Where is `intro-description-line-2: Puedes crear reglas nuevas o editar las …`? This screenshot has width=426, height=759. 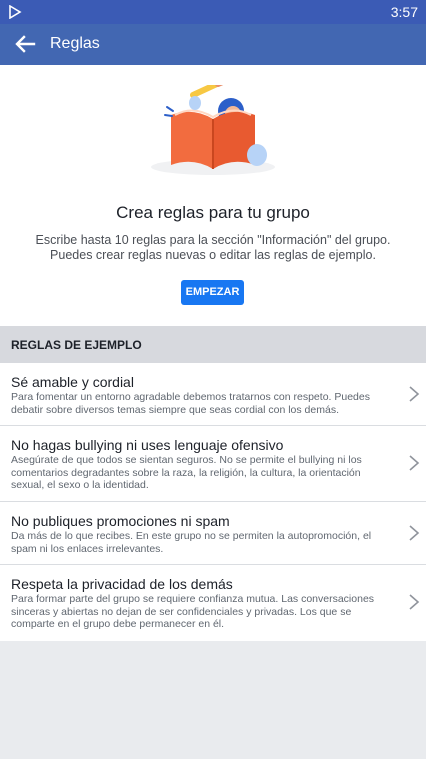
intro-description-line-2: Puedes crear reglas nuevas o editar las … is located at coordinates (213, 255).